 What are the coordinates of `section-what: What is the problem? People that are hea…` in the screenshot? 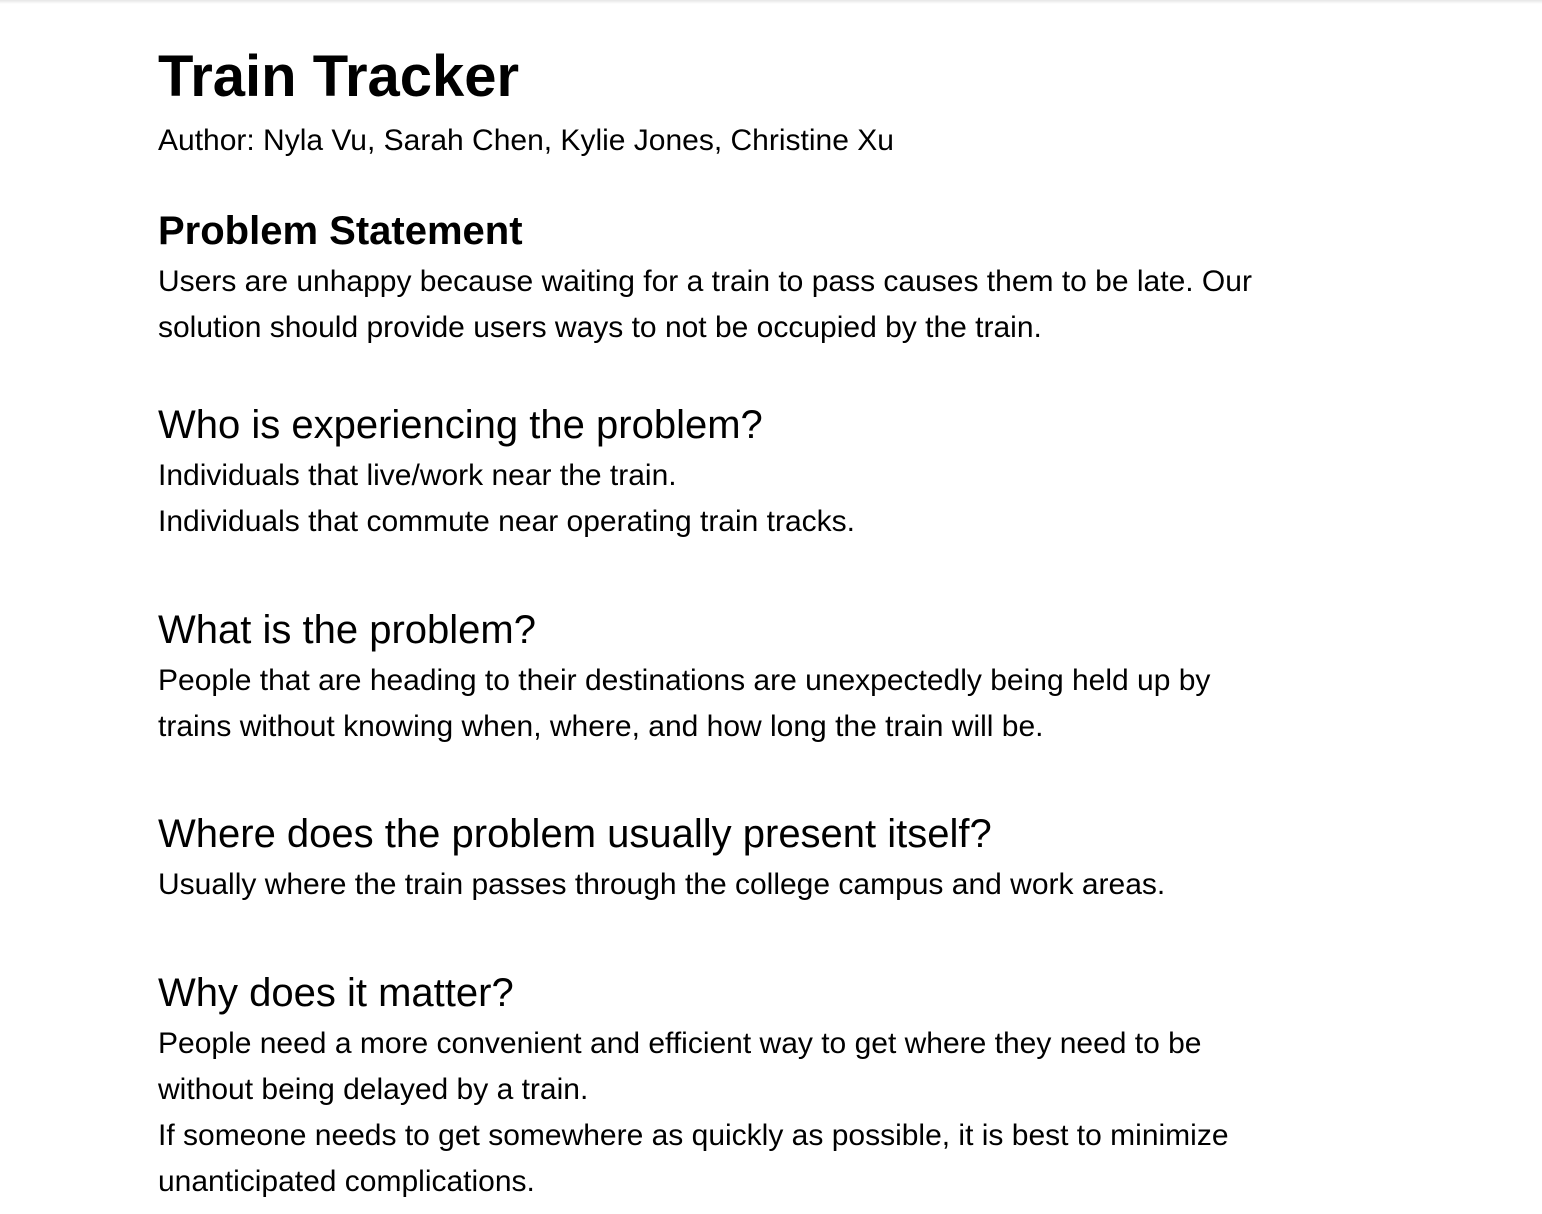 It's located at (798, 678).